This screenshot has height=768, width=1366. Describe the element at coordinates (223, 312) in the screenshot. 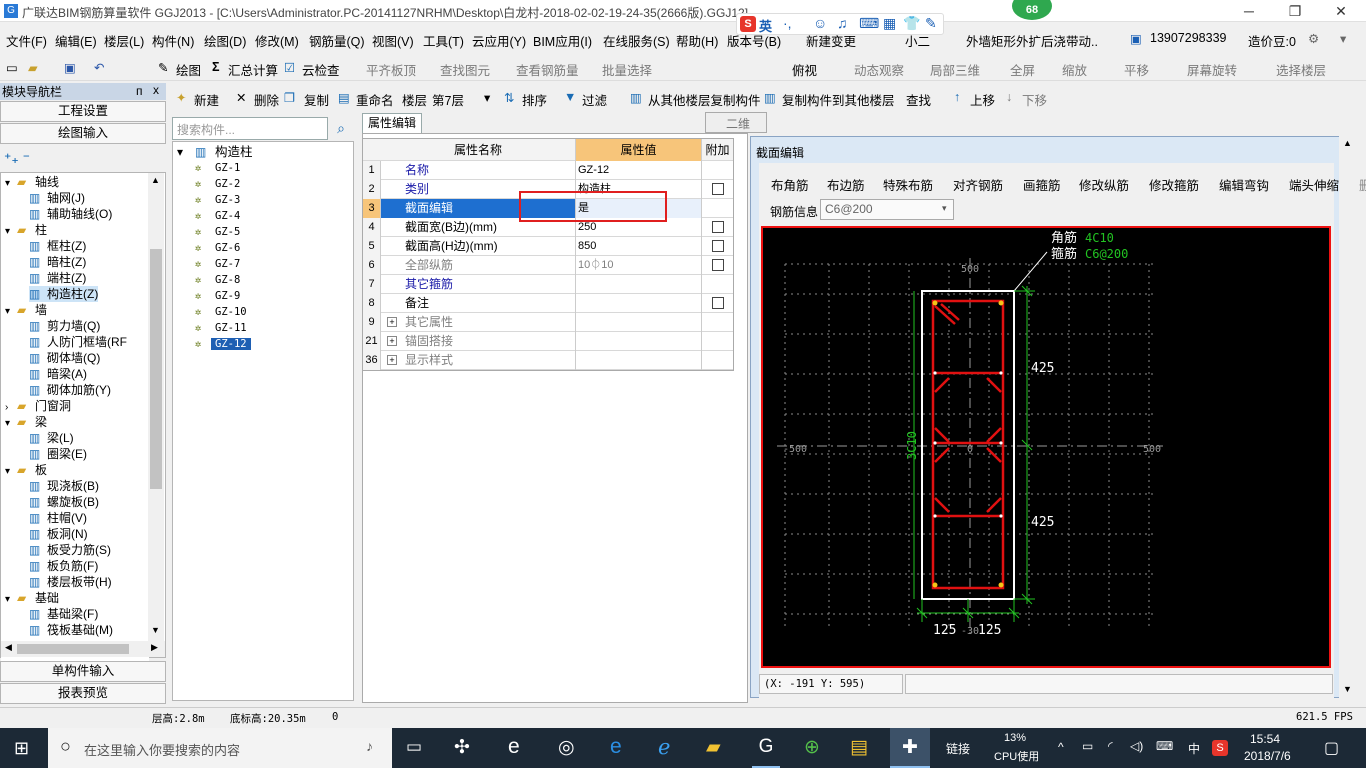

I see `component-item: ✲ GZ-10` at that location.